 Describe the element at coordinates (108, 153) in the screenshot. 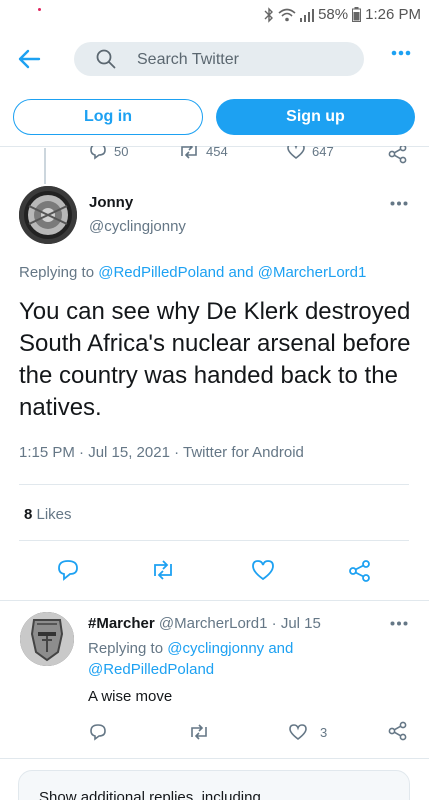

I see `prev-reply-action: 50` at that location.